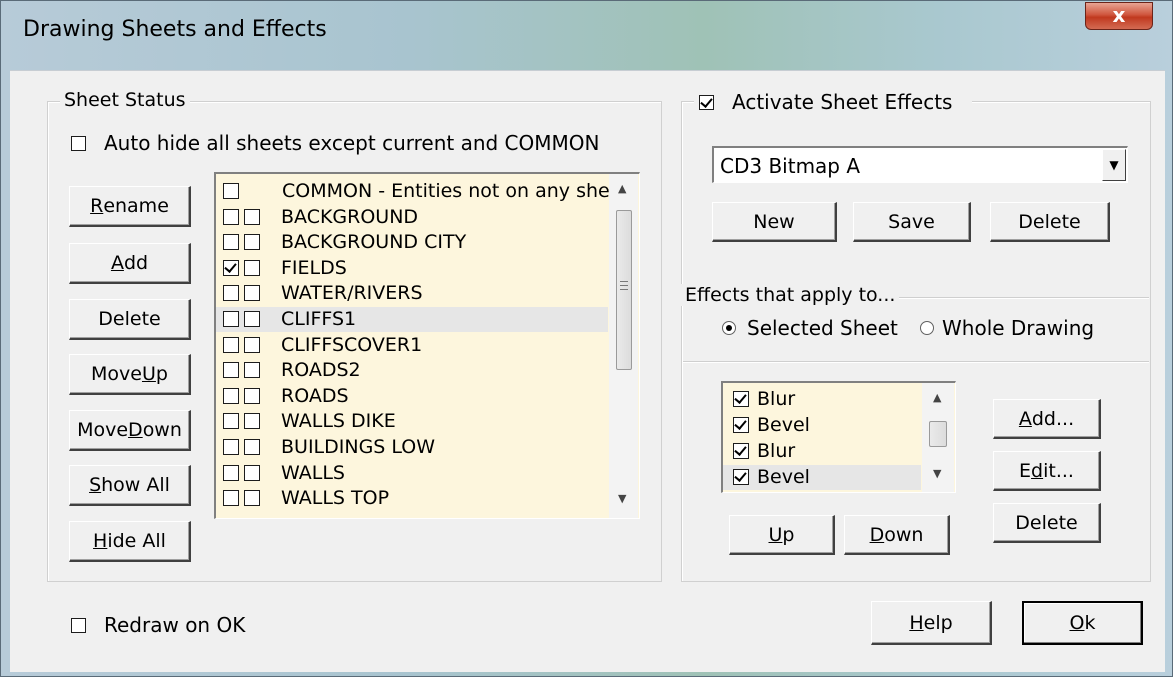 The height and width of the screenshot is (677, 1173). Describe the element at coordinates (1114, 165) in the screenshot. I see `preset-dropdown-button: ▼` at that location.